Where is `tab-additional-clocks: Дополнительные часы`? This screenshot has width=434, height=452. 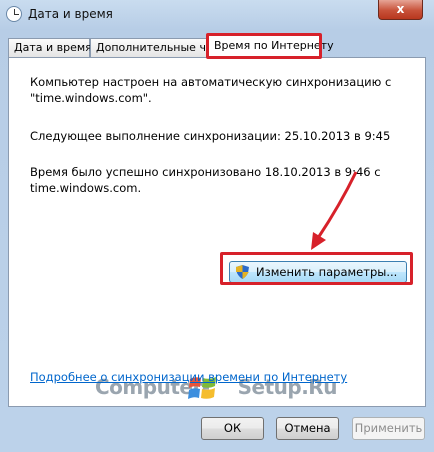 tab-additional-clocks: Дополнительные часы is located at coordinates (158, 47).